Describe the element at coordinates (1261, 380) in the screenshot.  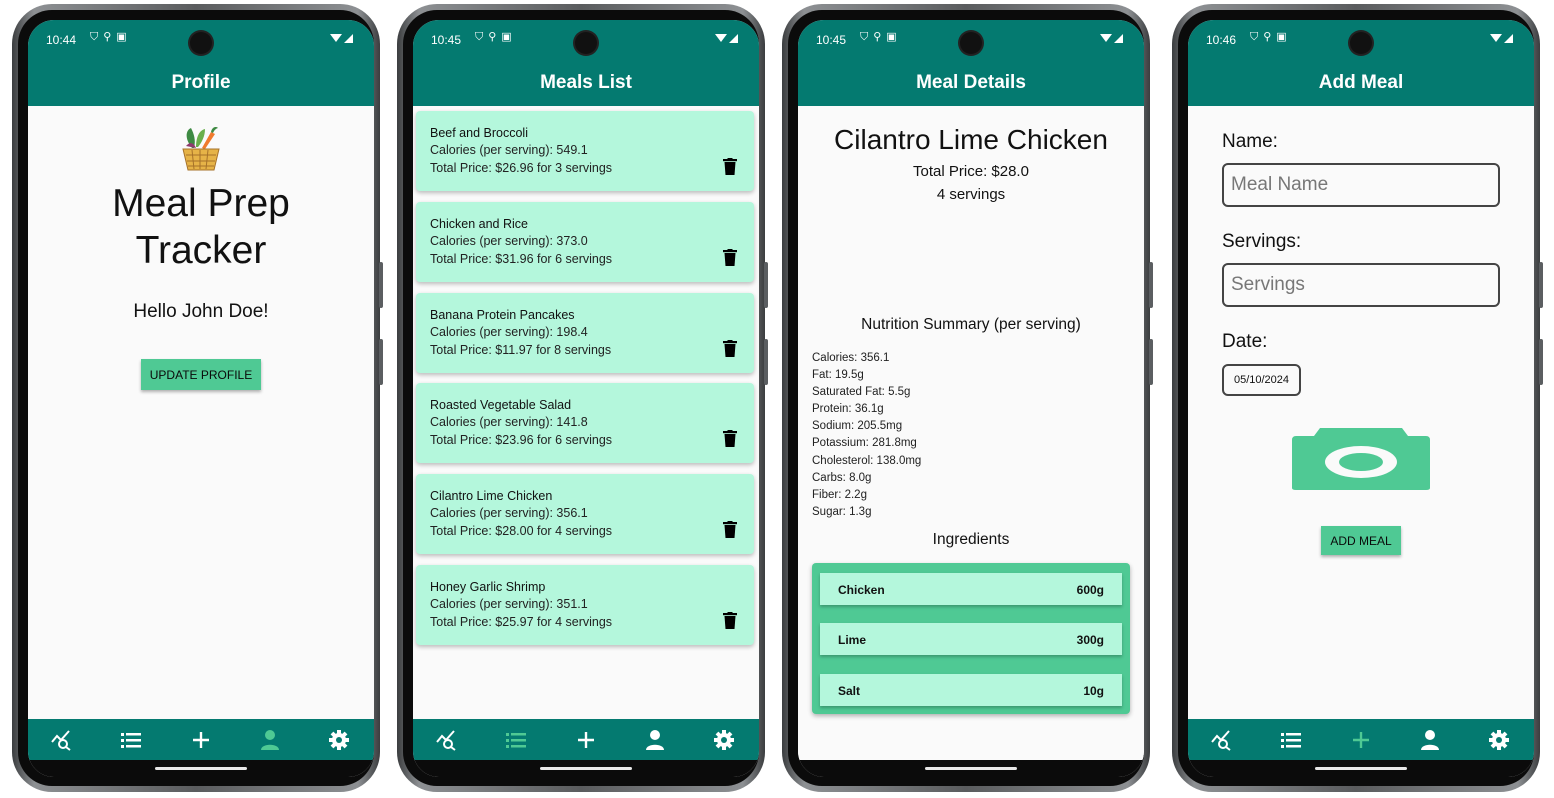
I see `date-picker-button: 05/10/2024` at that location.